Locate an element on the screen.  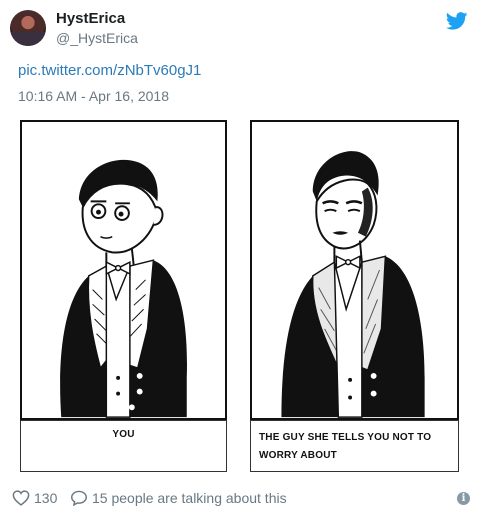
media-link: pic.twitter.com/zNbTv60gJ1 is located at coordinates (109, 70).